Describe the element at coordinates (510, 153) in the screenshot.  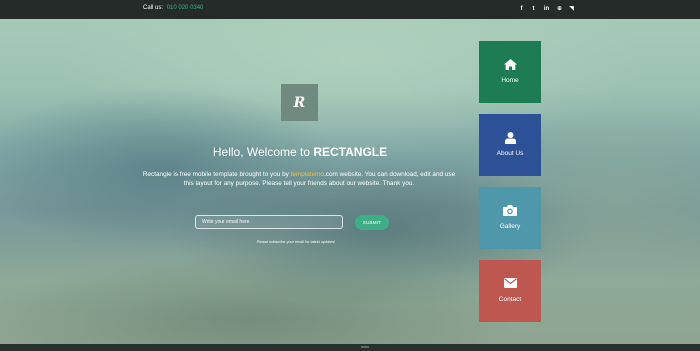
I see `tile-label-about: About Us` at that location.